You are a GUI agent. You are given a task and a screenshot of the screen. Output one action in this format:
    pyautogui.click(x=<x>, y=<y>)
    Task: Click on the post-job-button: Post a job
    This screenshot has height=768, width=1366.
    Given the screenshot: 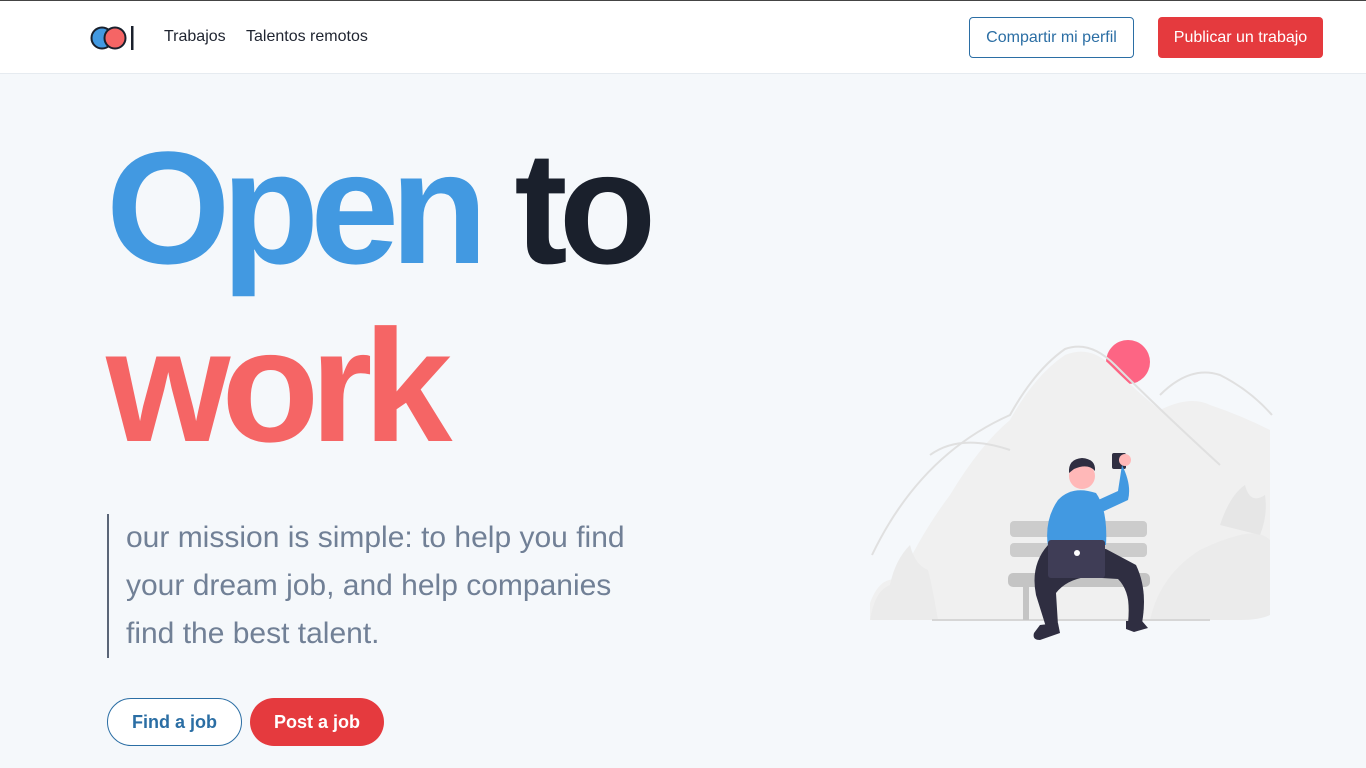 What is the action you would take?
    pyautogui.click(x=317, y=722)
    